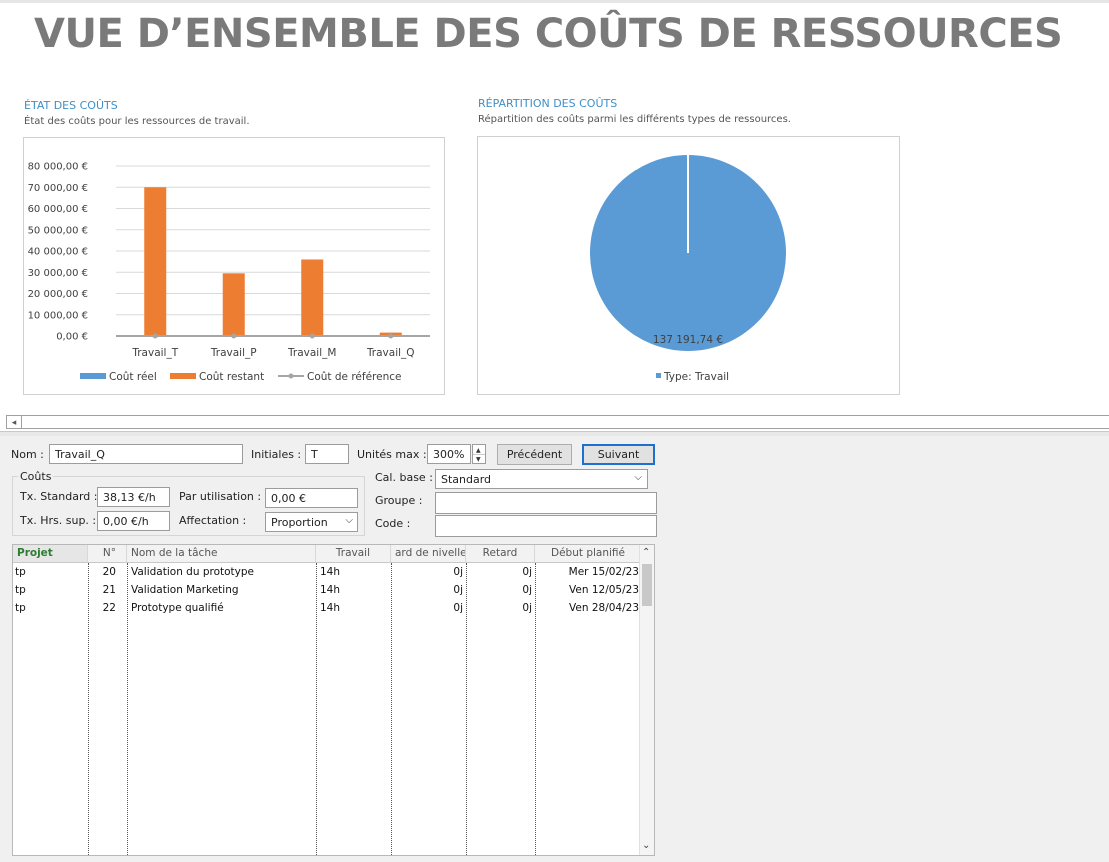 The width and height of the screenshot is (1109, 862). What do you see at coordinates (541, 479) in the screenshot?
I see `base-calendar-dropdown: Standard ⌵` at bounding box center [541, 479].